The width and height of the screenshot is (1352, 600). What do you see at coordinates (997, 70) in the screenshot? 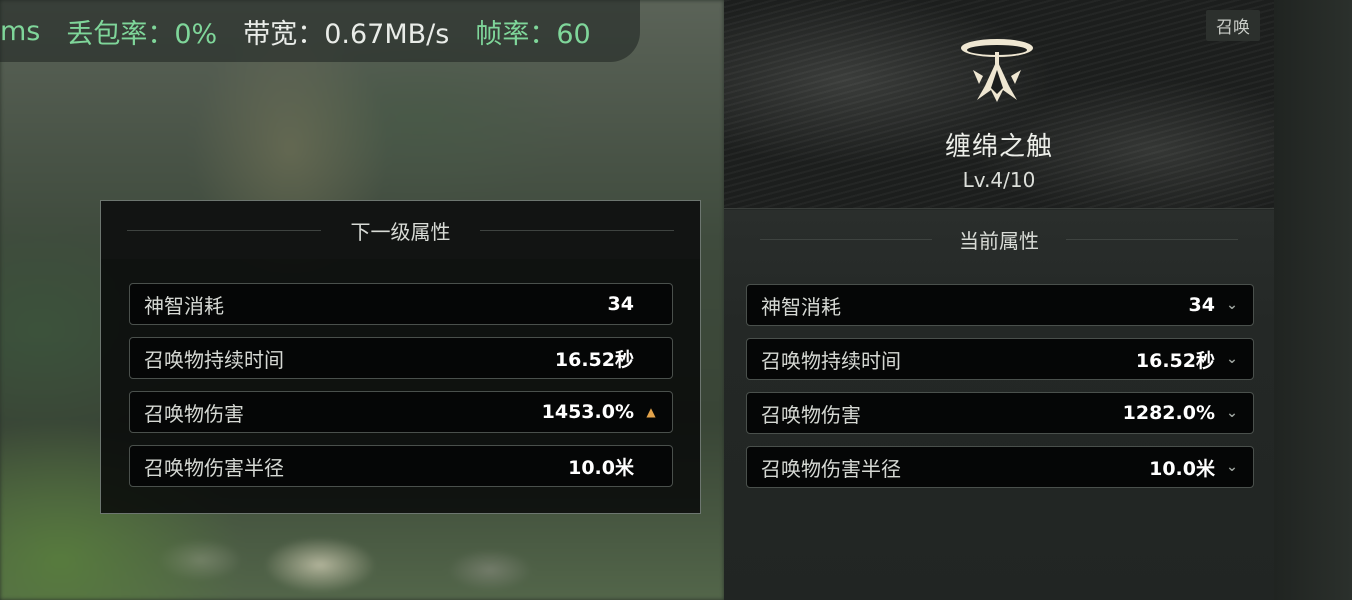
I see `summon-crest-icon` at bounding box center [997, 70].